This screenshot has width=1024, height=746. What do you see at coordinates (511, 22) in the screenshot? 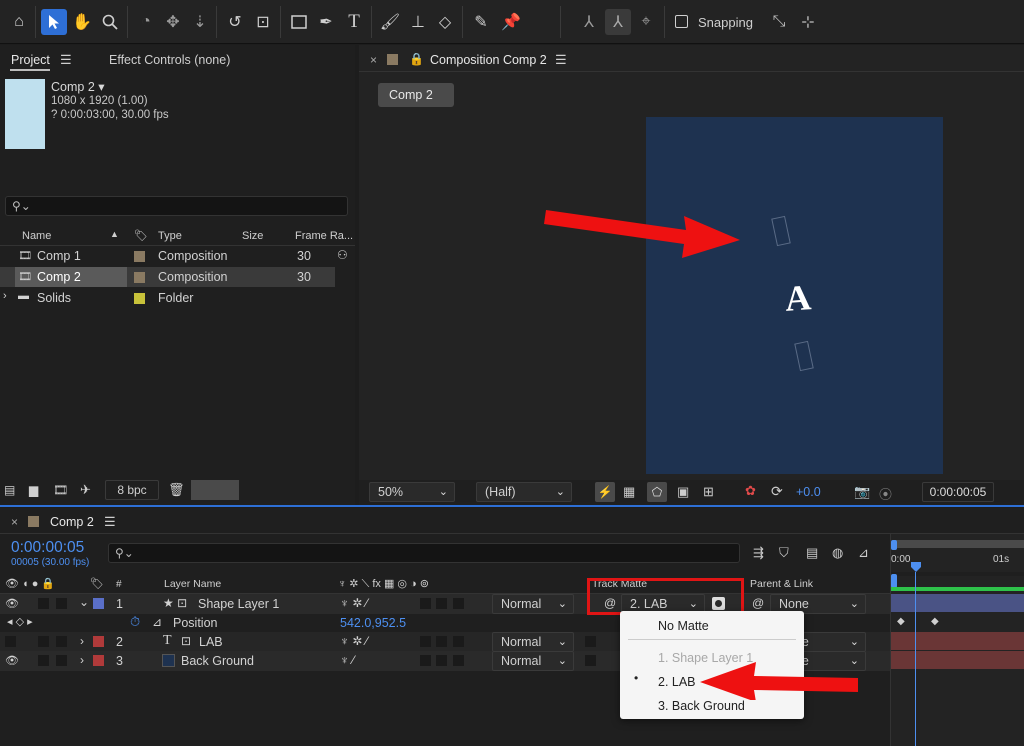
I see `puppet-pin-tool-icon: 📌` at bounding box center [511, 22].